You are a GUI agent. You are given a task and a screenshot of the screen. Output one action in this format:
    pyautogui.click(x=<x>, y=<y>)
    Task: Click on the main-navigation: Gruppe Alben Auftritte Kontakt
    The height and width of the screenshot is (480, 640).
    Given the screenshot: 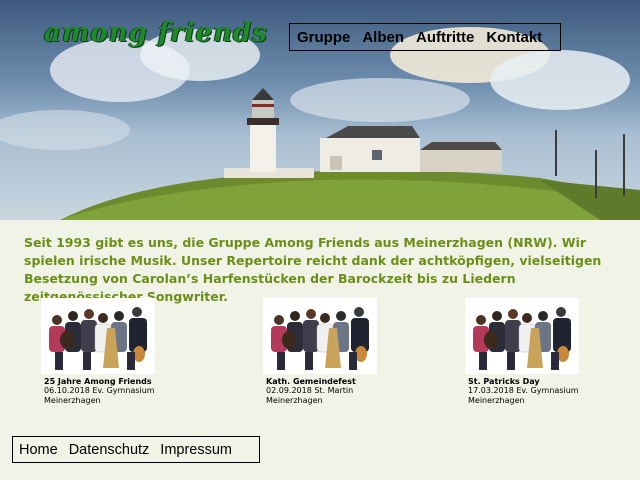 What is the action you would take?
    pyautogui.click(x=425, y=37)
    